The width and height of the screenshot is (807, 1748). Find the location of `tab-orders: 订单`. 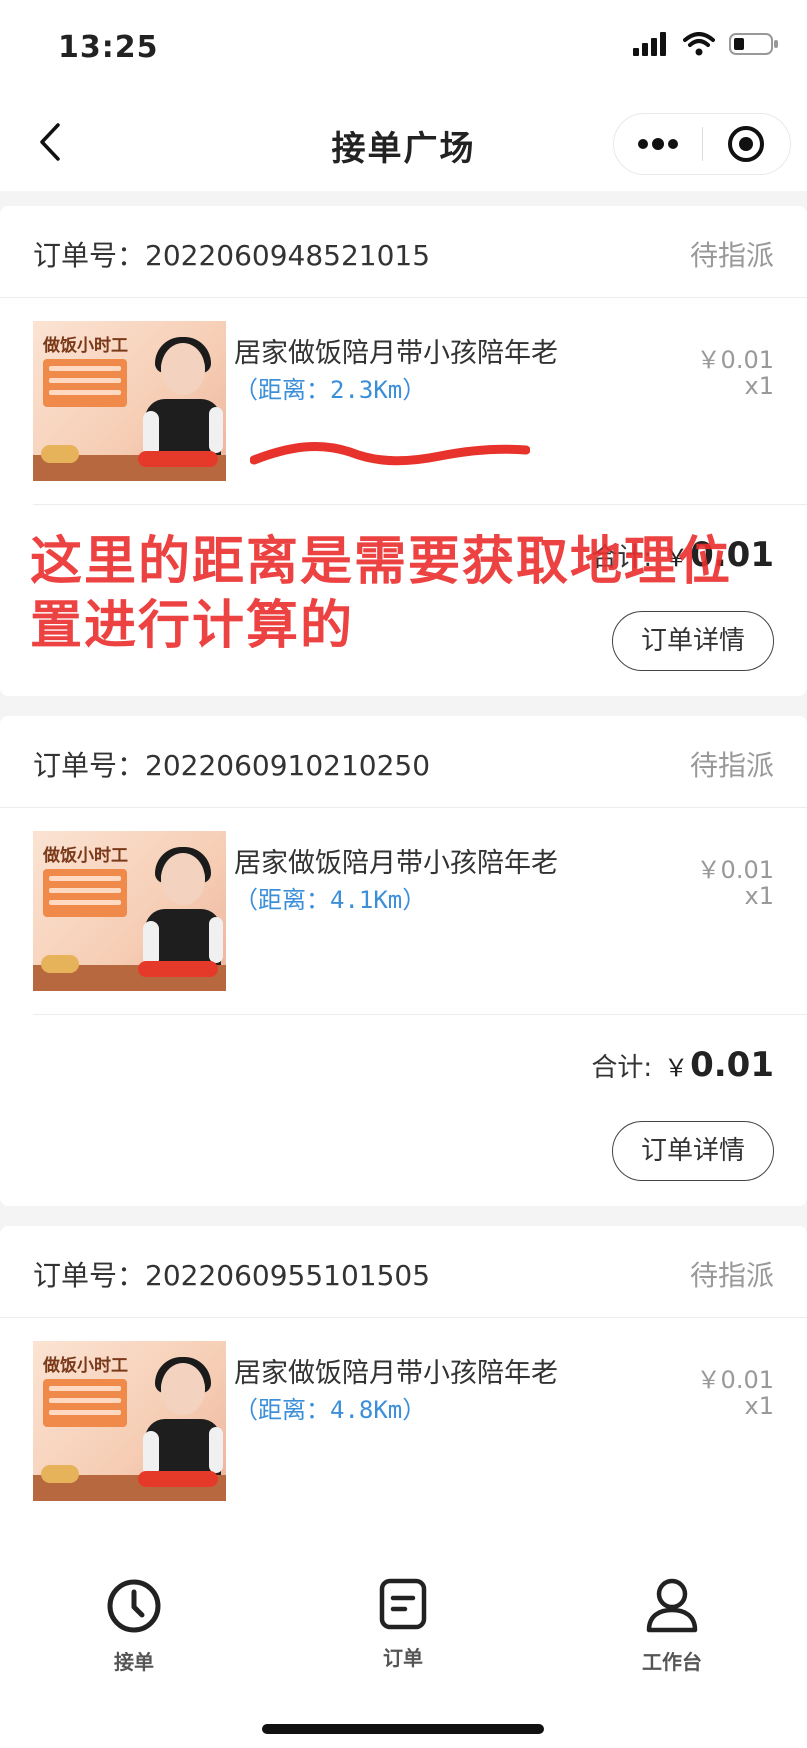

tab-orders: 订单 is located at coordinates (403, 1624).